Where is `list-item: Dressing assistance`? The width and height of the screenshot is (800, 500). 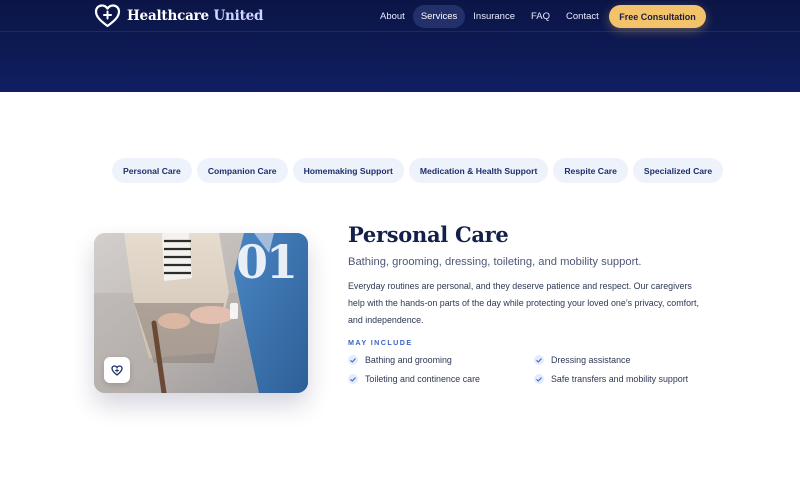
list-item: Dressing assistance is located at coordinates (624, 360).